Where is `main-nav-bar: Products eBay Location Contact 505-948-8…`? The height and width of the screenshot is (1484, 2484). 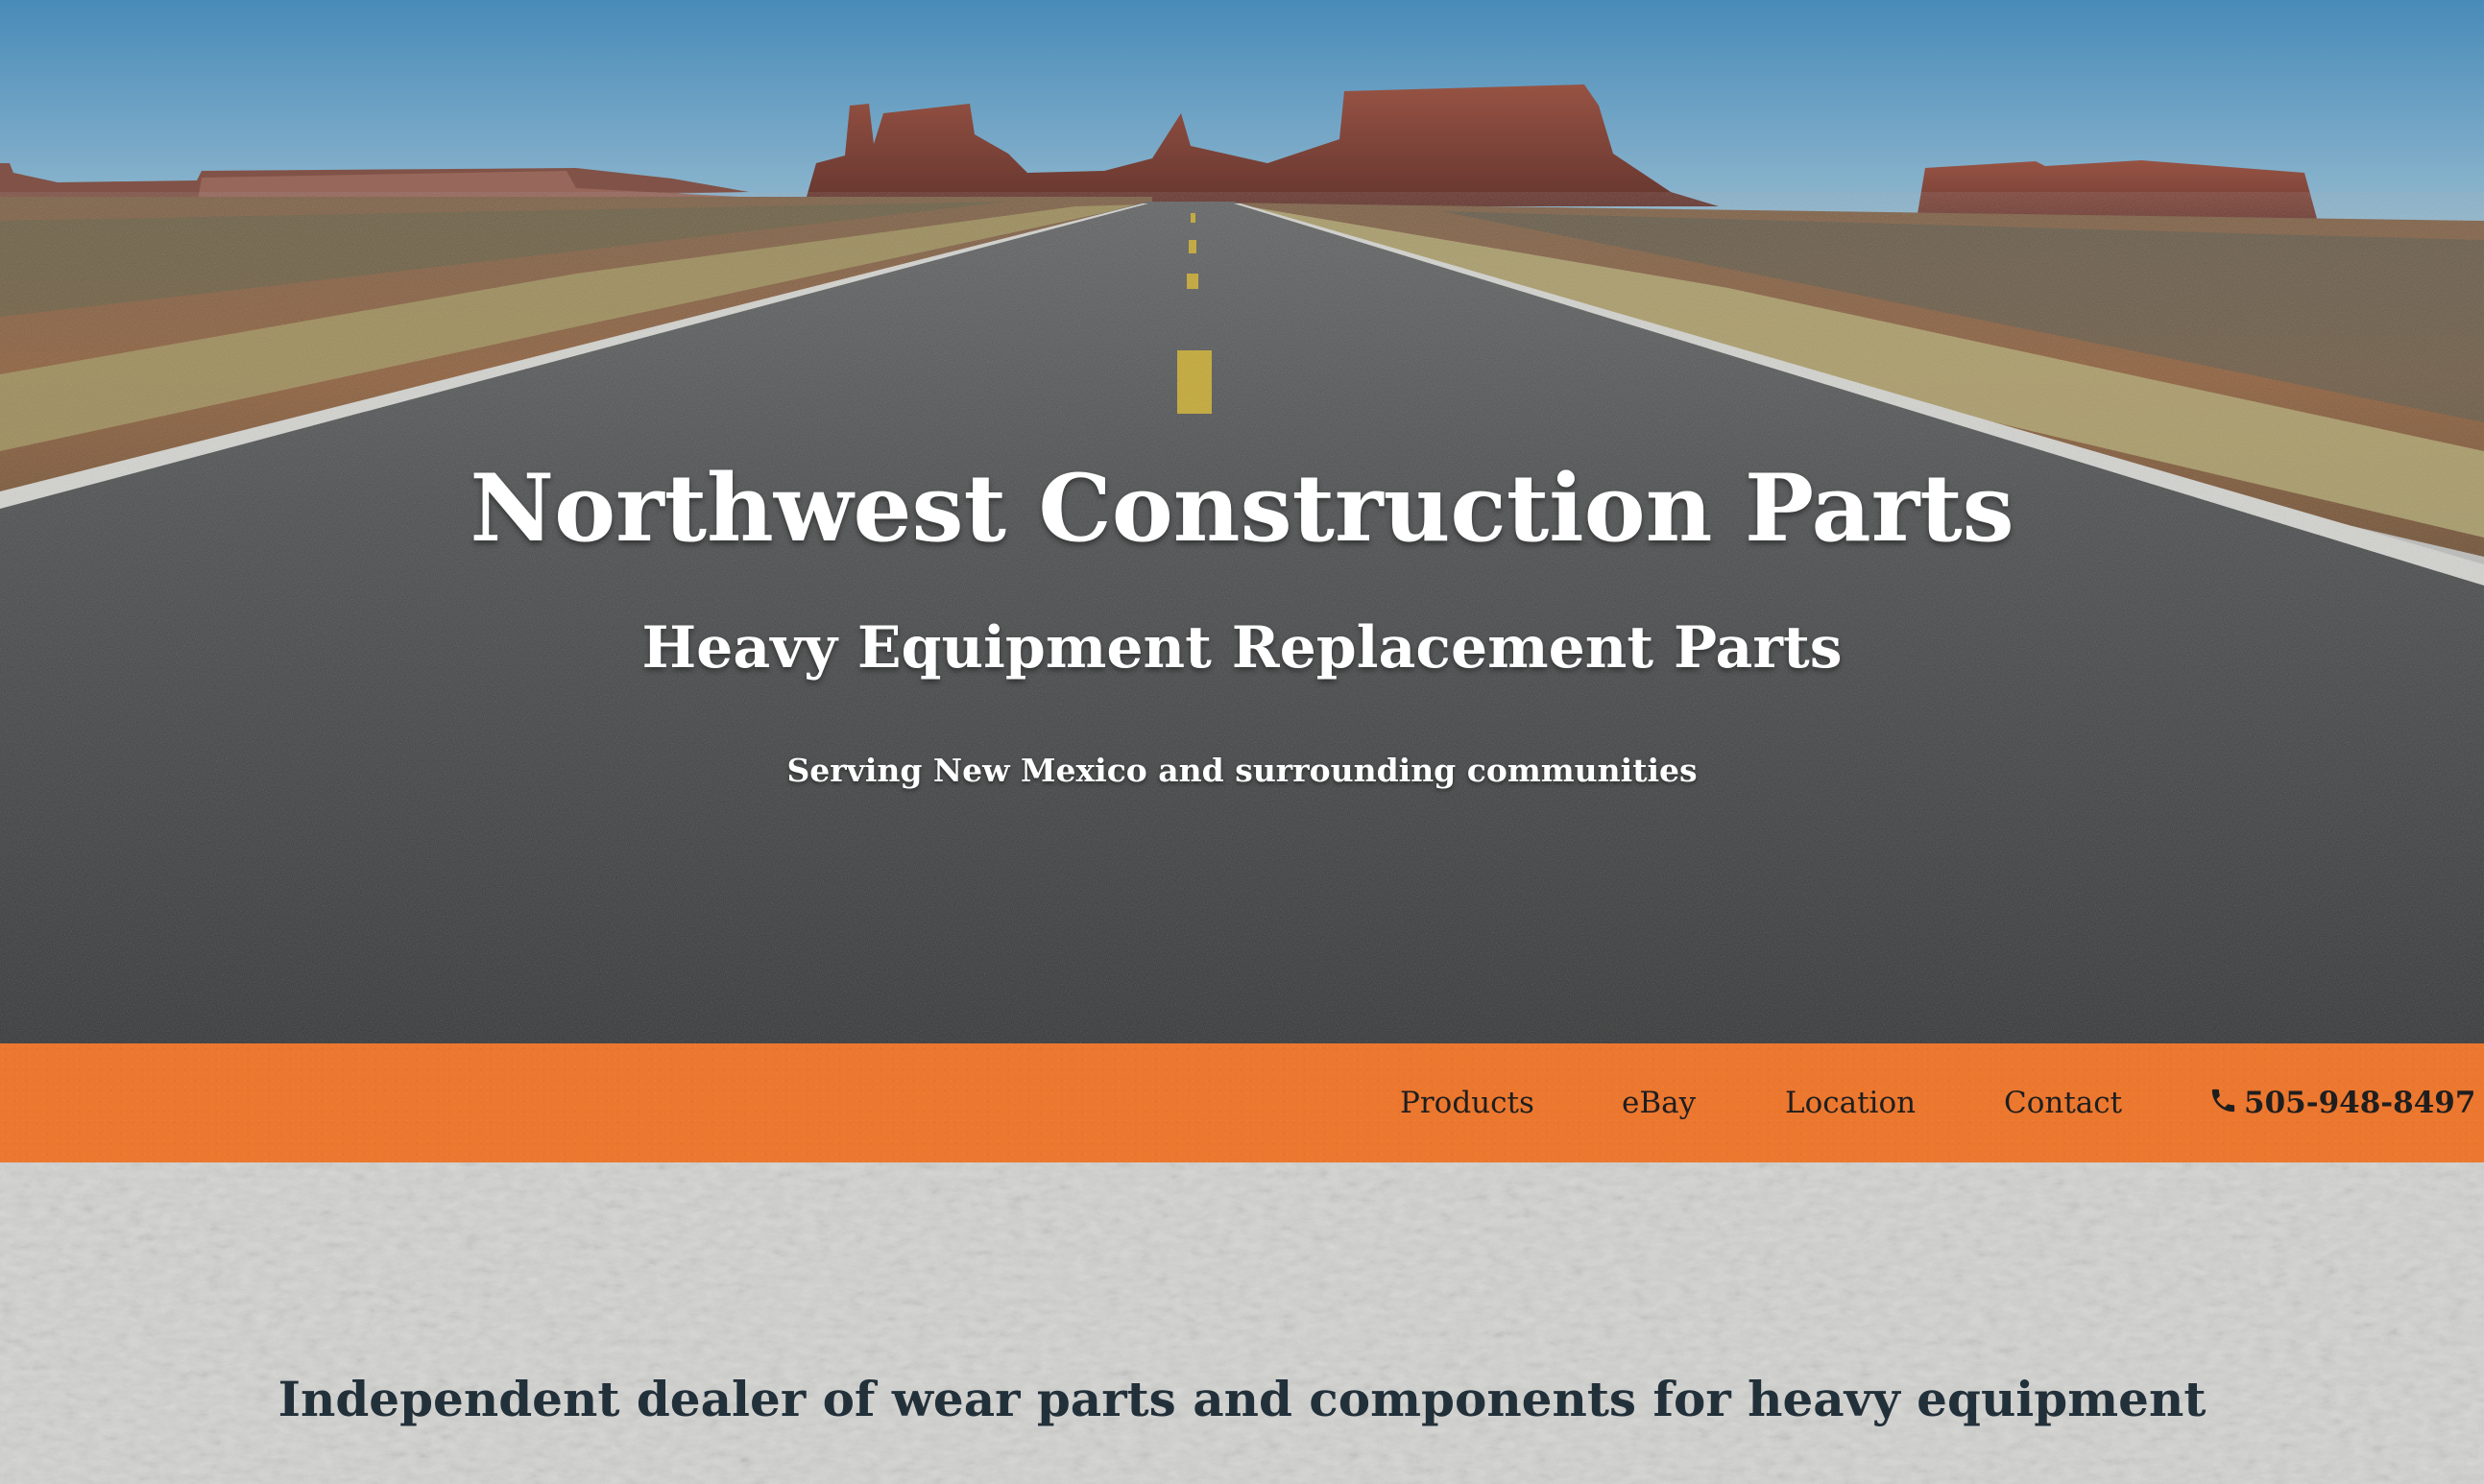 main-nav-bar: Products eBay Location Contact 505-948-8… is located at coordinates (1242, 1102).